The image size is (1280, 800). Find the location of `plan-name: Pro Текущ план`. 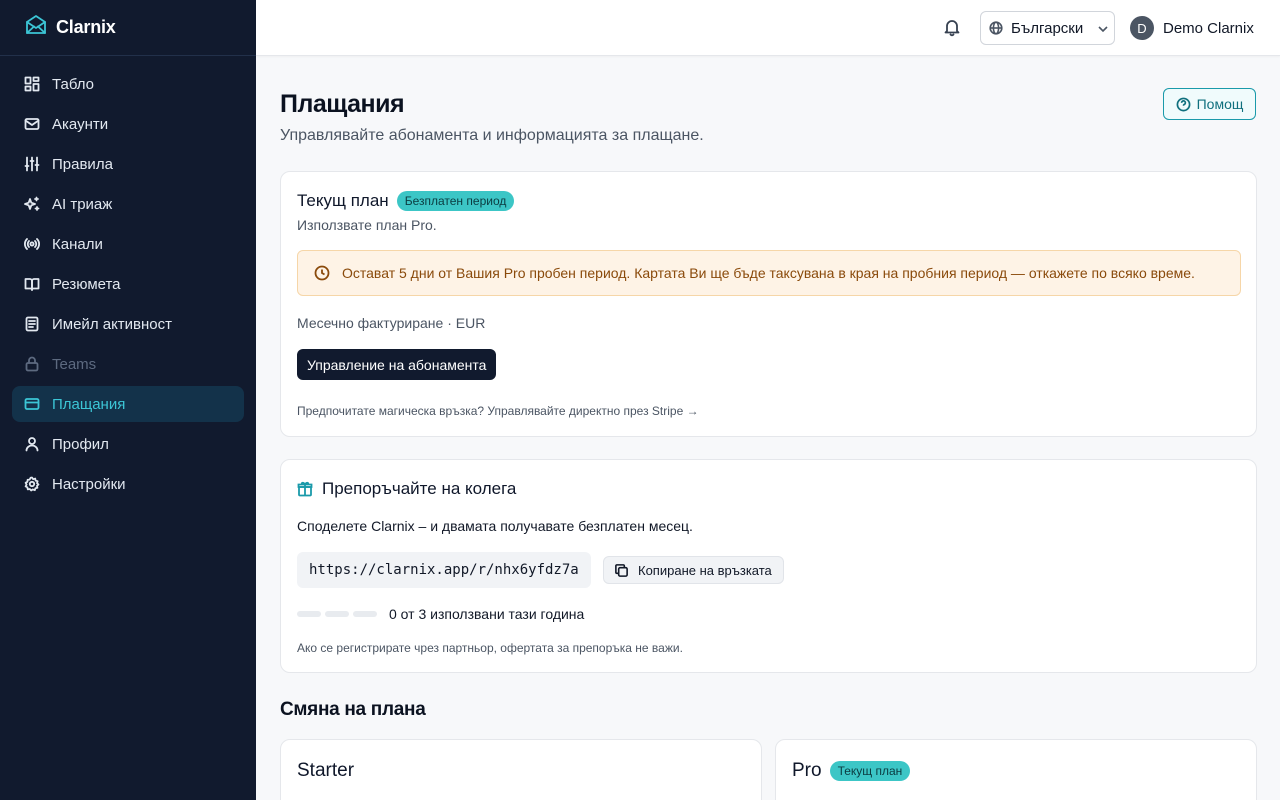

plan-name: Pro Текущ план is located at coordinates (851, 771).